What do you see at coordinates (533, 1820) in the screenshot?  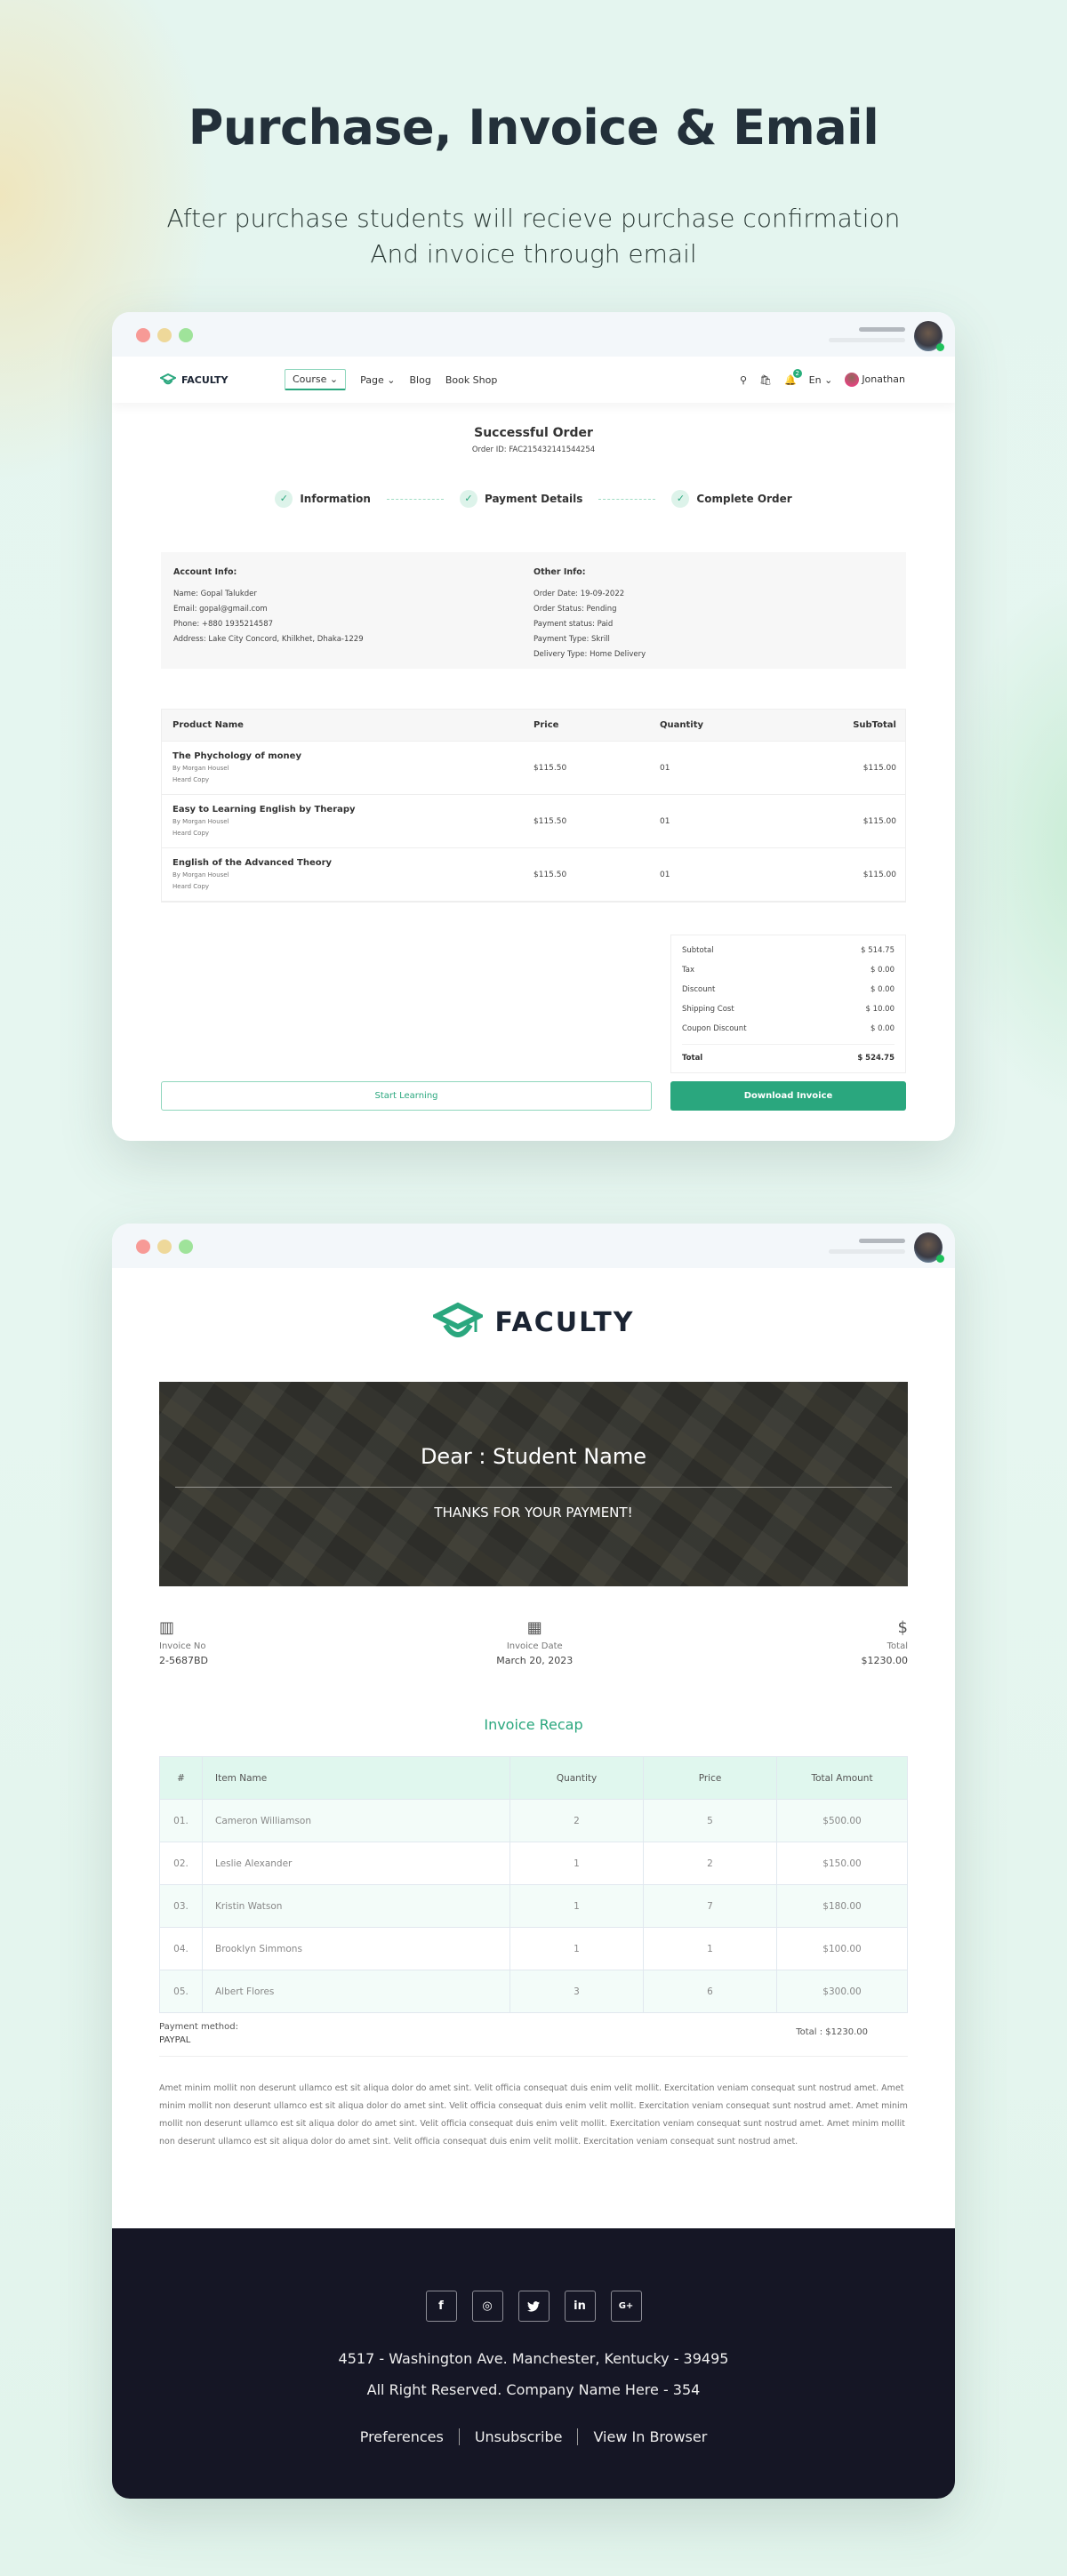 I see `table-row: 01. Cameron Williamson 2 5 $500.00` at bounding box center [533, 1820].